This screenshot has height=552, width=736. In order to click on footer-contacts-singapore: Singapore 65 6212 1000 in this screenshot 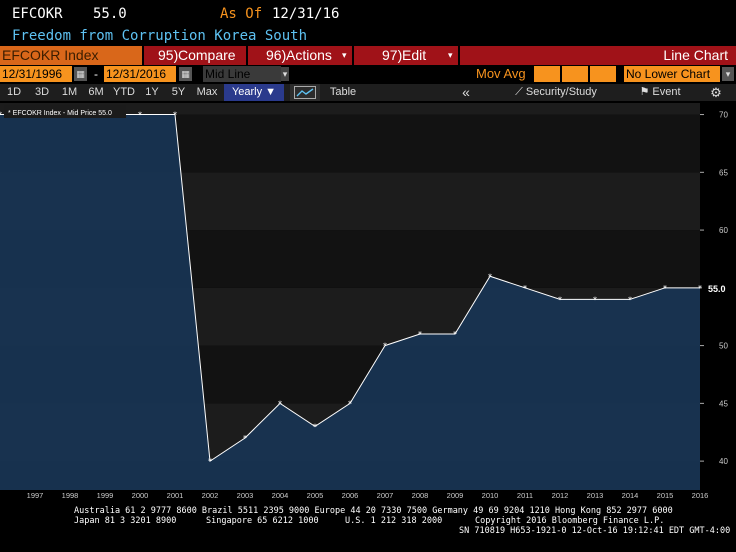, I will do `click(262, 521)`.